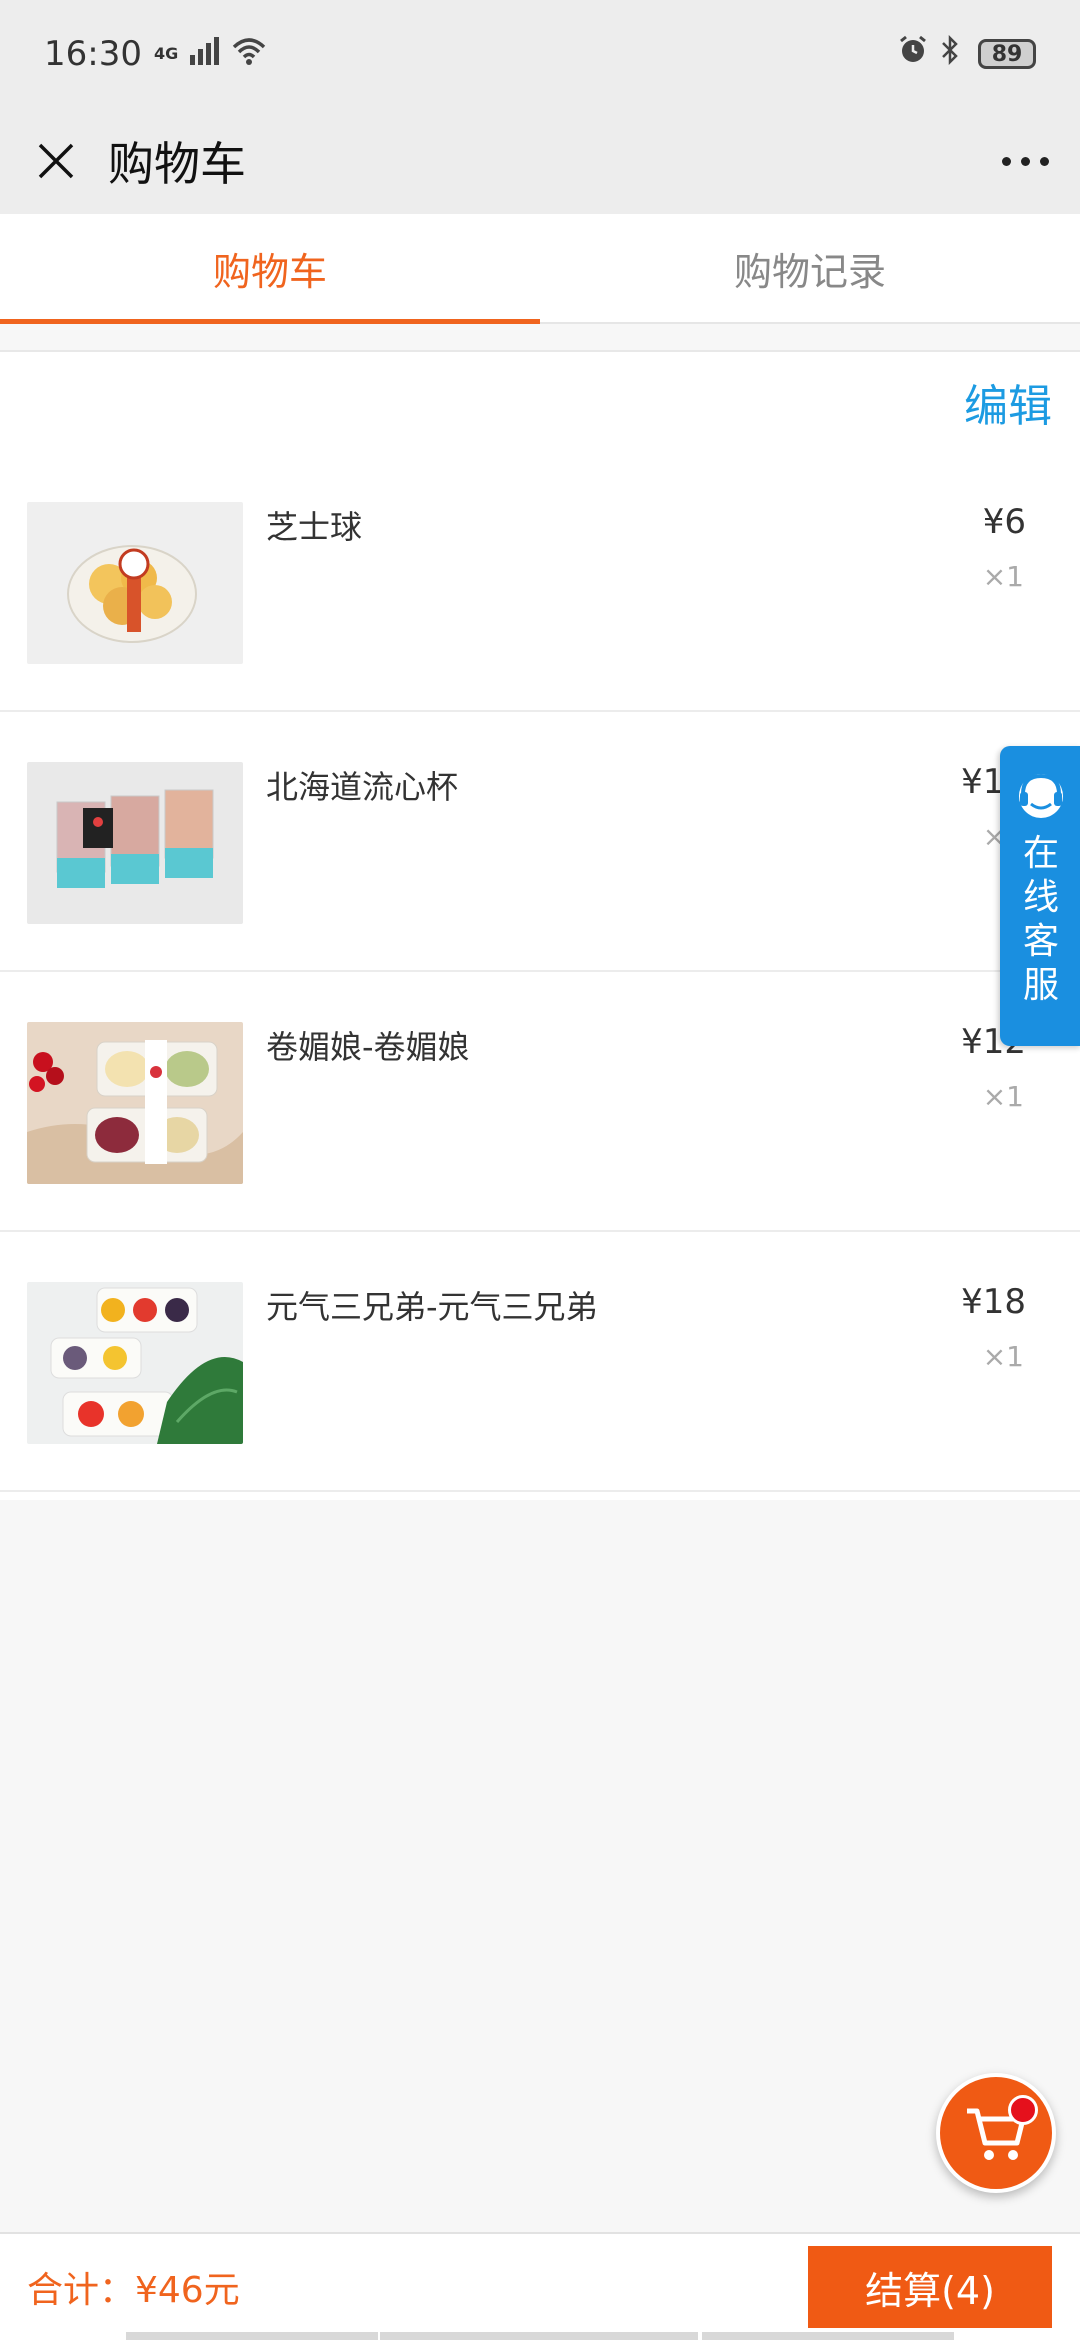 The height and width of the screenshot is (2340, 1080). What do you see at coordinates (1007, 54) in the screenshot?
I see `battery-icon: 89` at bounding box center [1007, 54].